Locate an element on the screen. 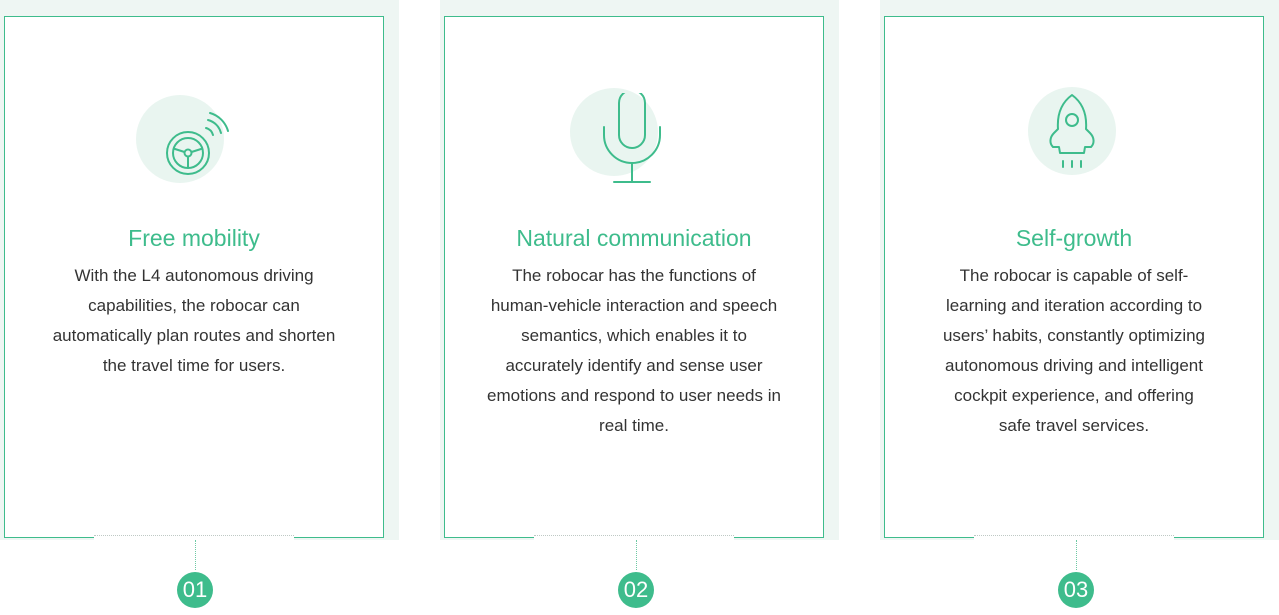 The image size is (1279, 615). card-title: Natural communication is located at coordinates (634, 238).